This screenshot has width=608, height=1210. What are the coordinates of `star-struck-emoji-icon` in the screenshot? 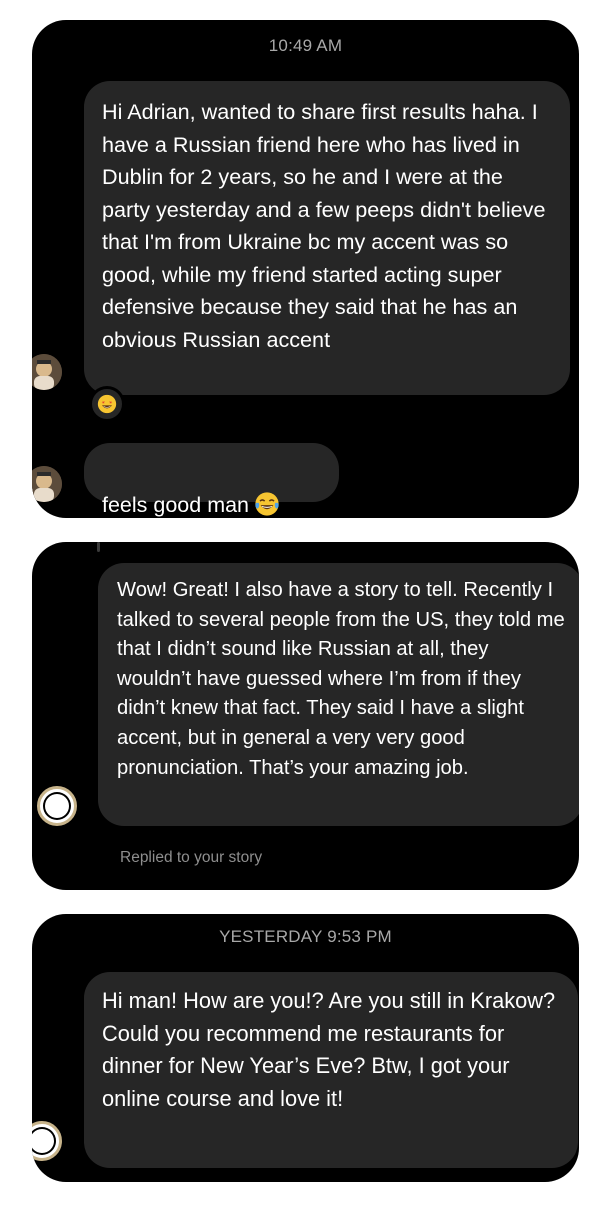 It's located at (107, 404).